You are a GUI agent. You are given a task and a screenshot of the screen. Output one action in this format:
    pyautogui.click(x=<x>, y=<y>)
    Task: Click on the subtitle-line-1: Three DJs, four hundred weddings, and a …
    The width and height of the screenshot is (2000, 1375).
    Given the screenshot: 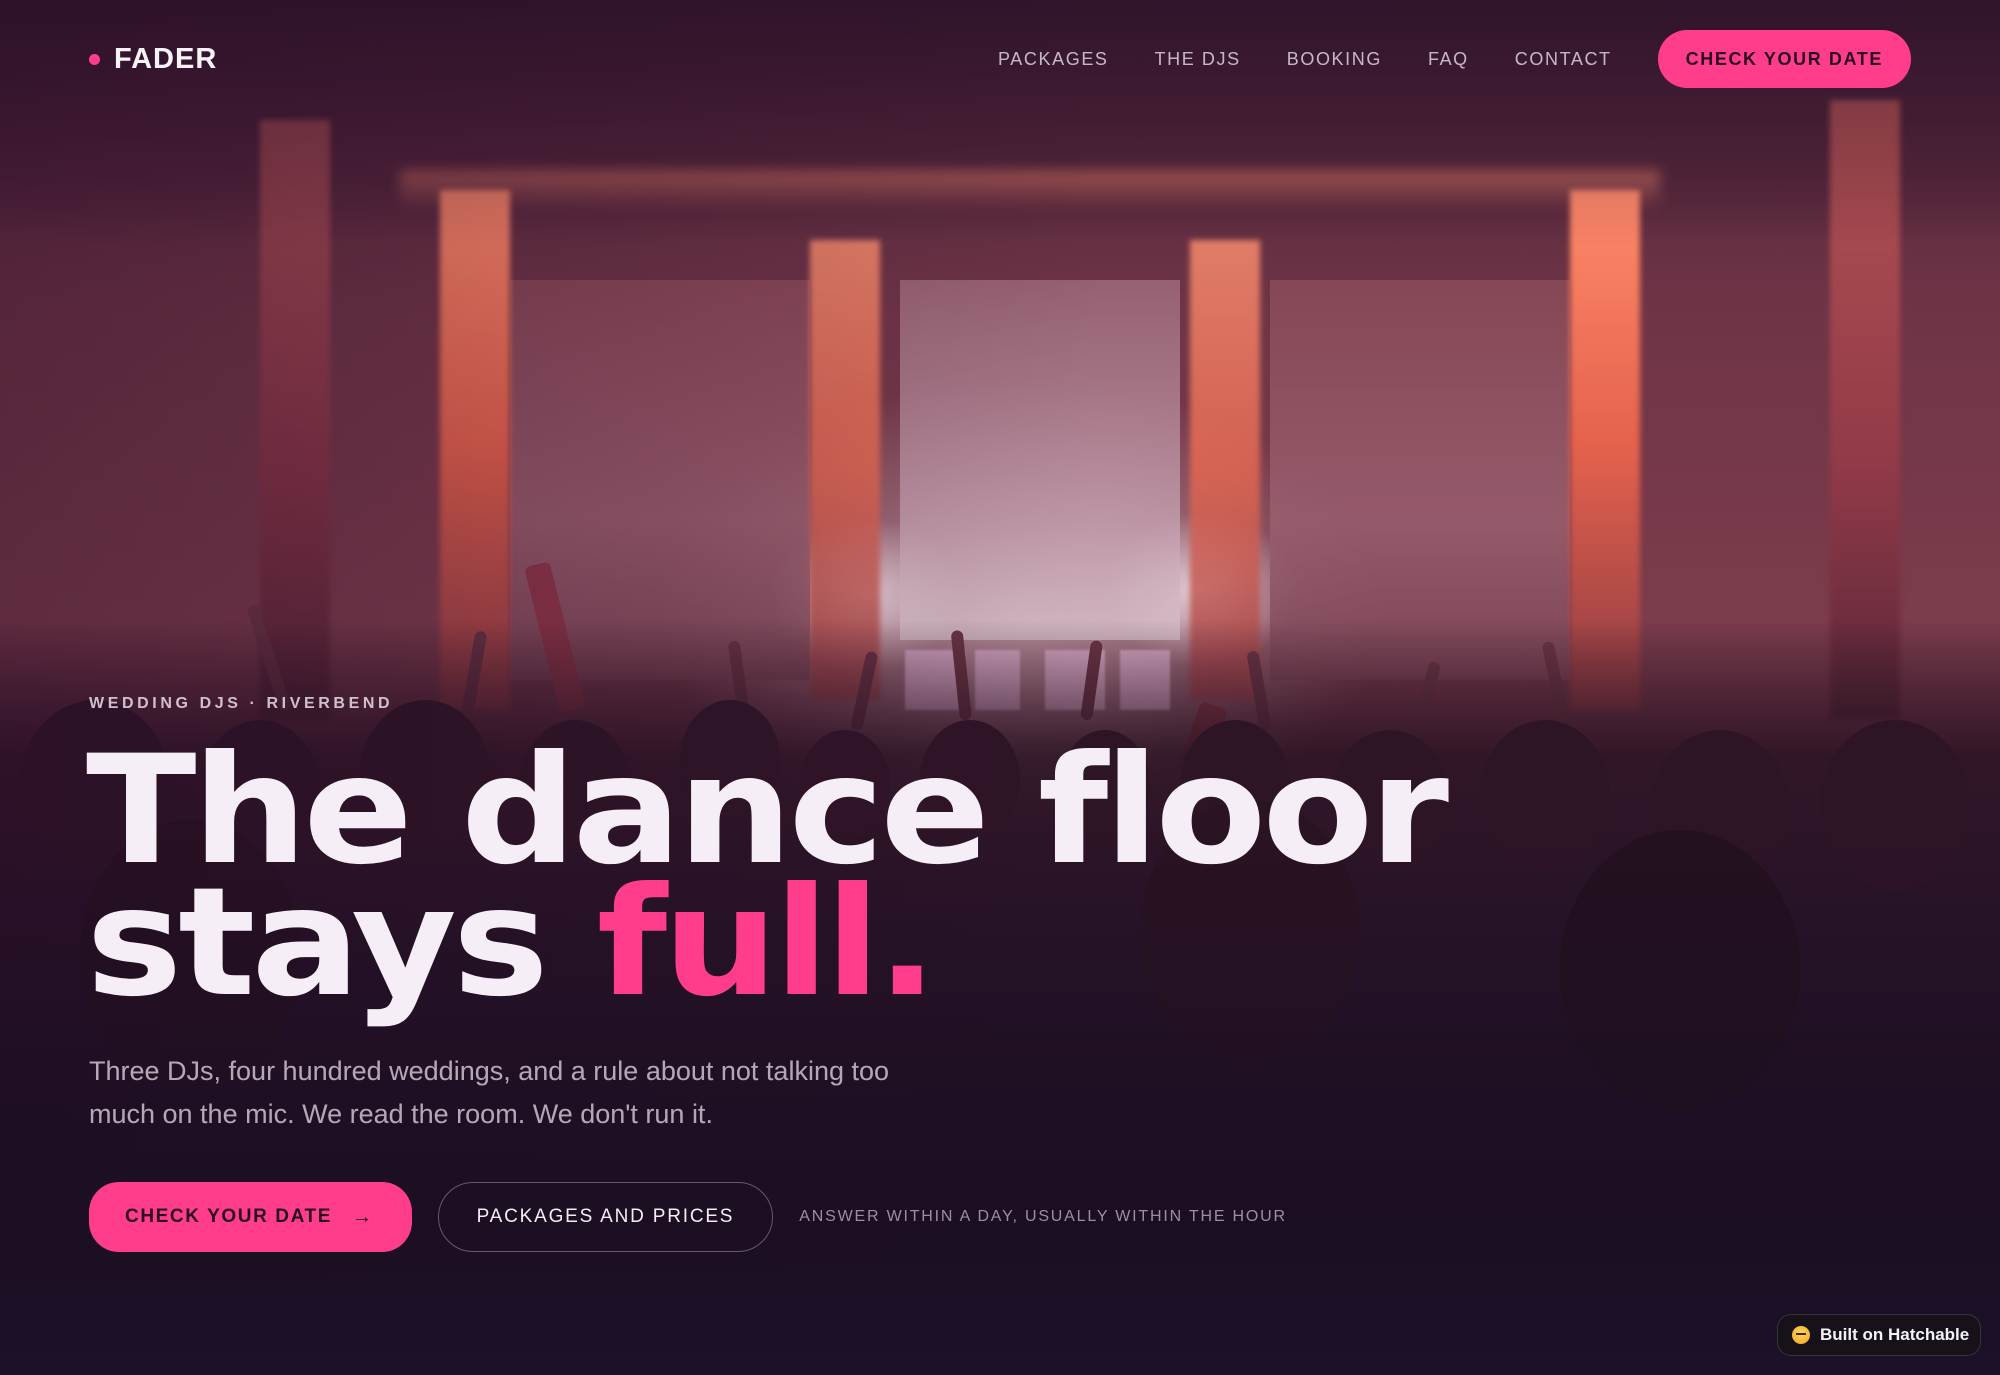 What is the action you would take?
    pyautogui.click(x=489, y=1071)
    